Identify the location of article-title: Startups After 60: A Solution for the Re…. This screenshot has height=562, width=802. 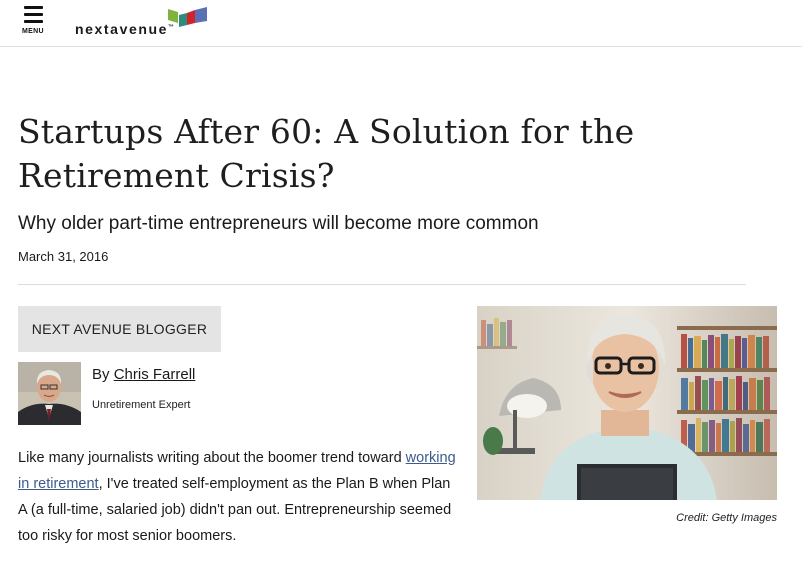
(326, 153).